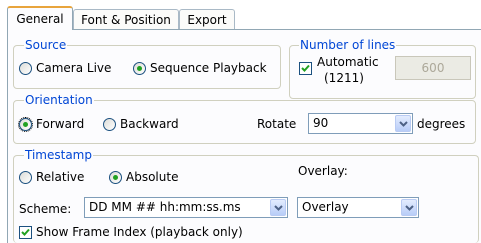 The width and height of the screenshot is (481, 243). I want to click on rotate-dropdown-button, so click(403, 123).